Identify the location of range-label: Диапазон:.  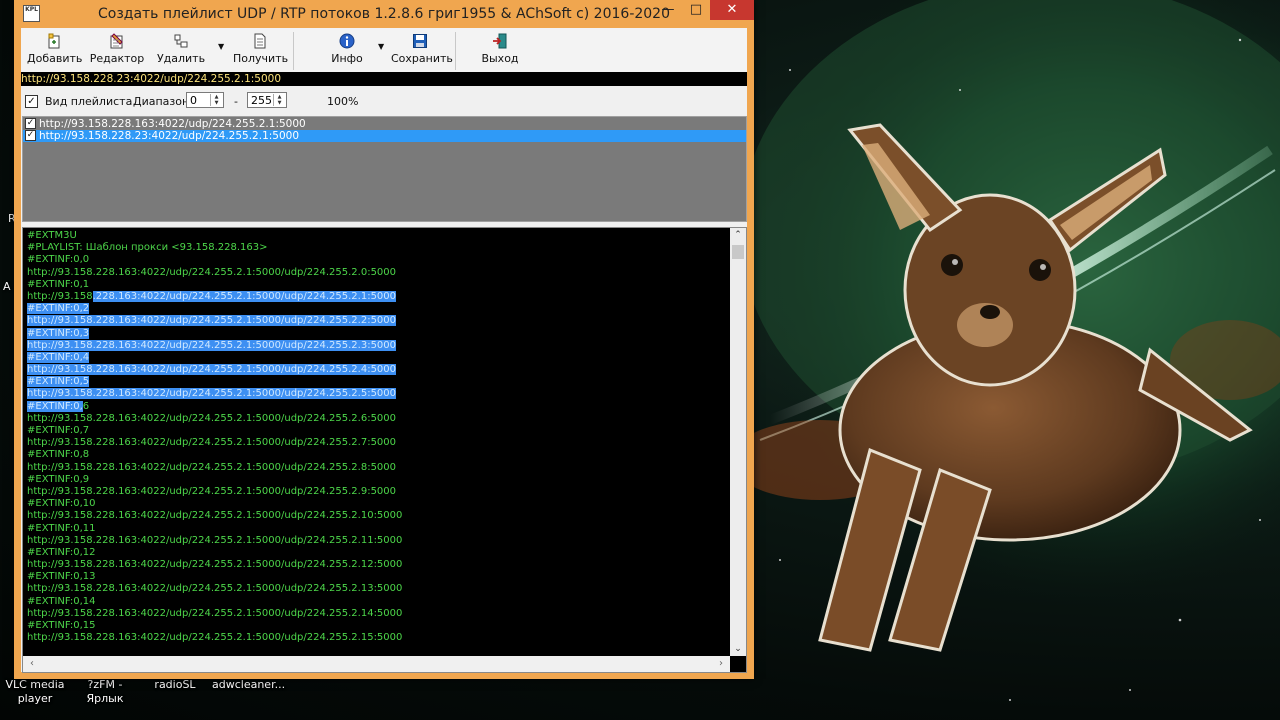
(163, 101).